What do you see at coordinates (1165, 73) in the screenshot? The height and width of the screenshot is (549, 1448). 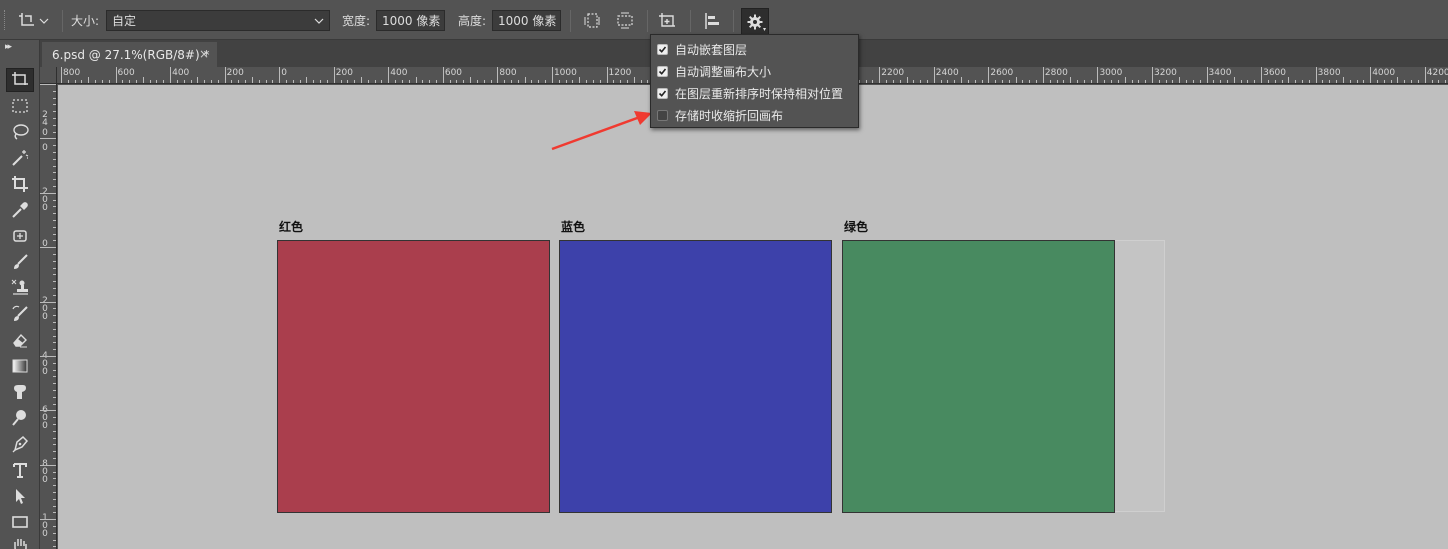 I see `ruler-label: 3200` at bounding box center [1165, 73].